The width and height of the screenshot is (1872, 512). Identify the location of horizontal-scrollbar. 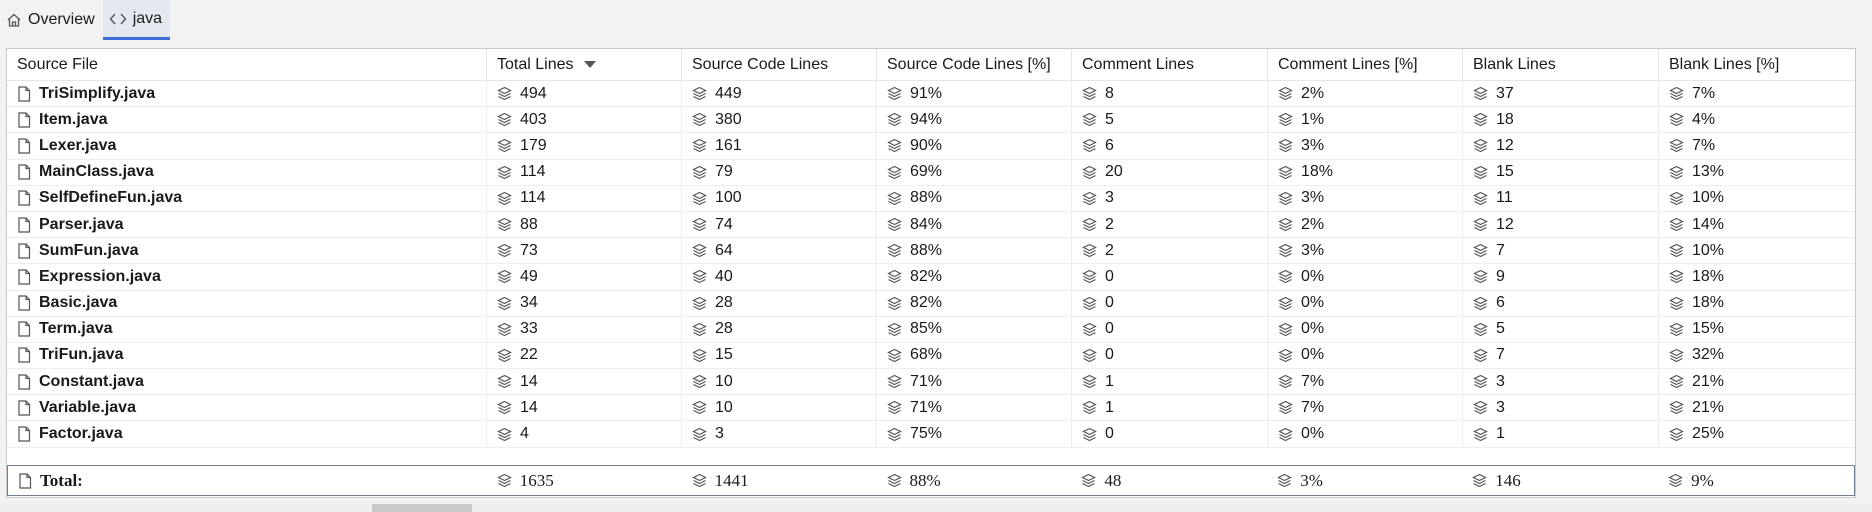
(936, 508).